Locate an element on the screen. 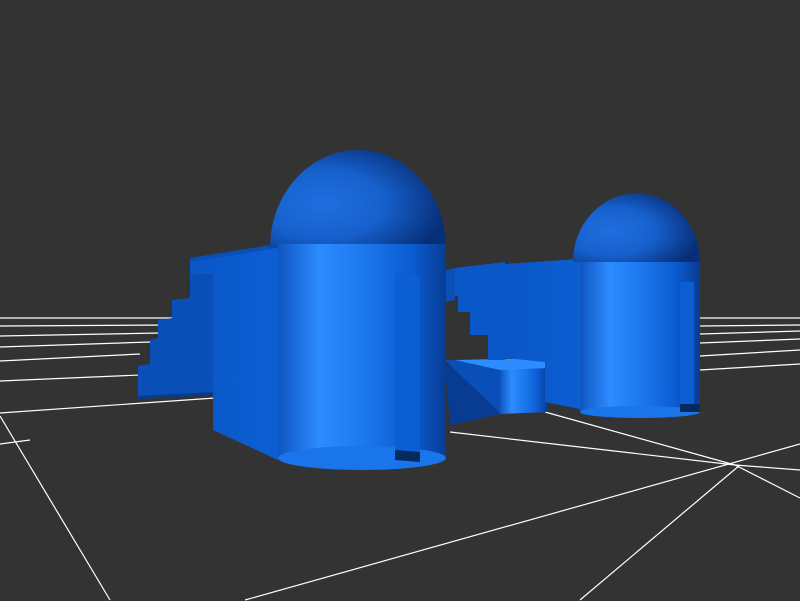  connector-bridge is located at coordinates (496, 391).